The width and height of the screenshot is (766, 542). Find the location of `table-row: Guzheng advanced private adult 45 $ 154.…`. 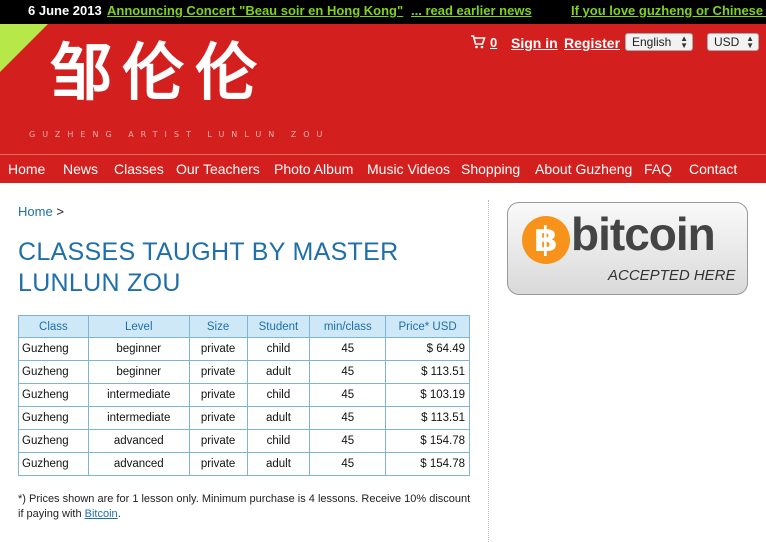

table-row: Guzheng advanced private adult 45 $ 154.… is located at coordinates (244, 464).